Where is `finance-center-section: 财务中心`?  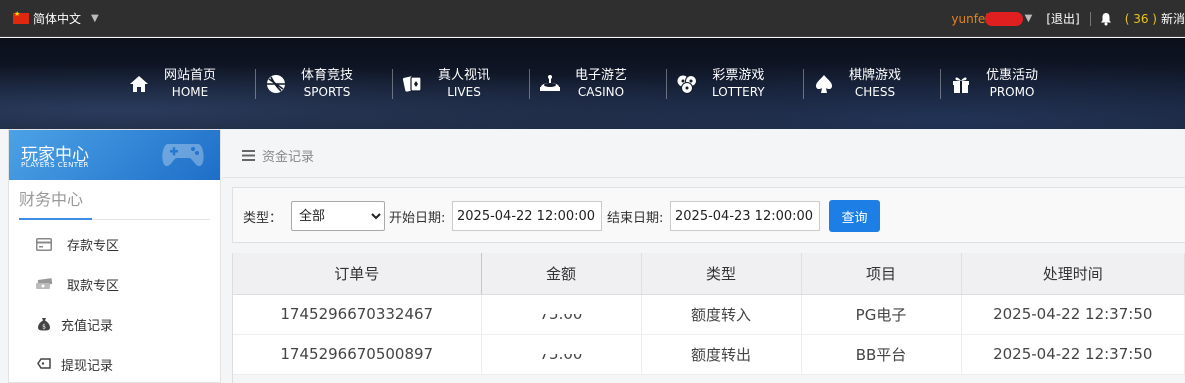 finance-center-section: 财务中心 is located at coordinates (114, 204).